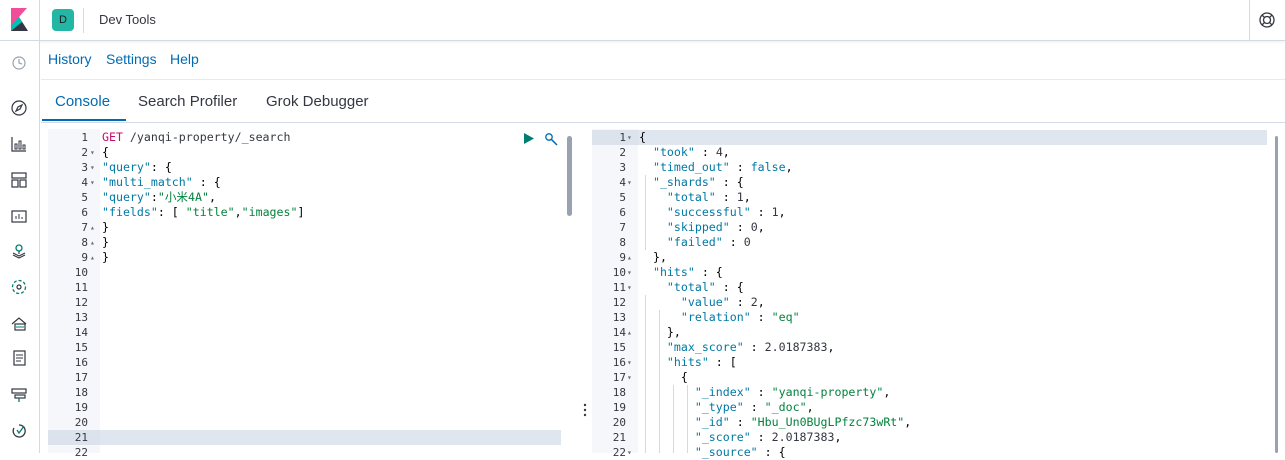 This screenshot has height=460, width=1285. I want to click on infrastructure-icon, so click(19, 323).